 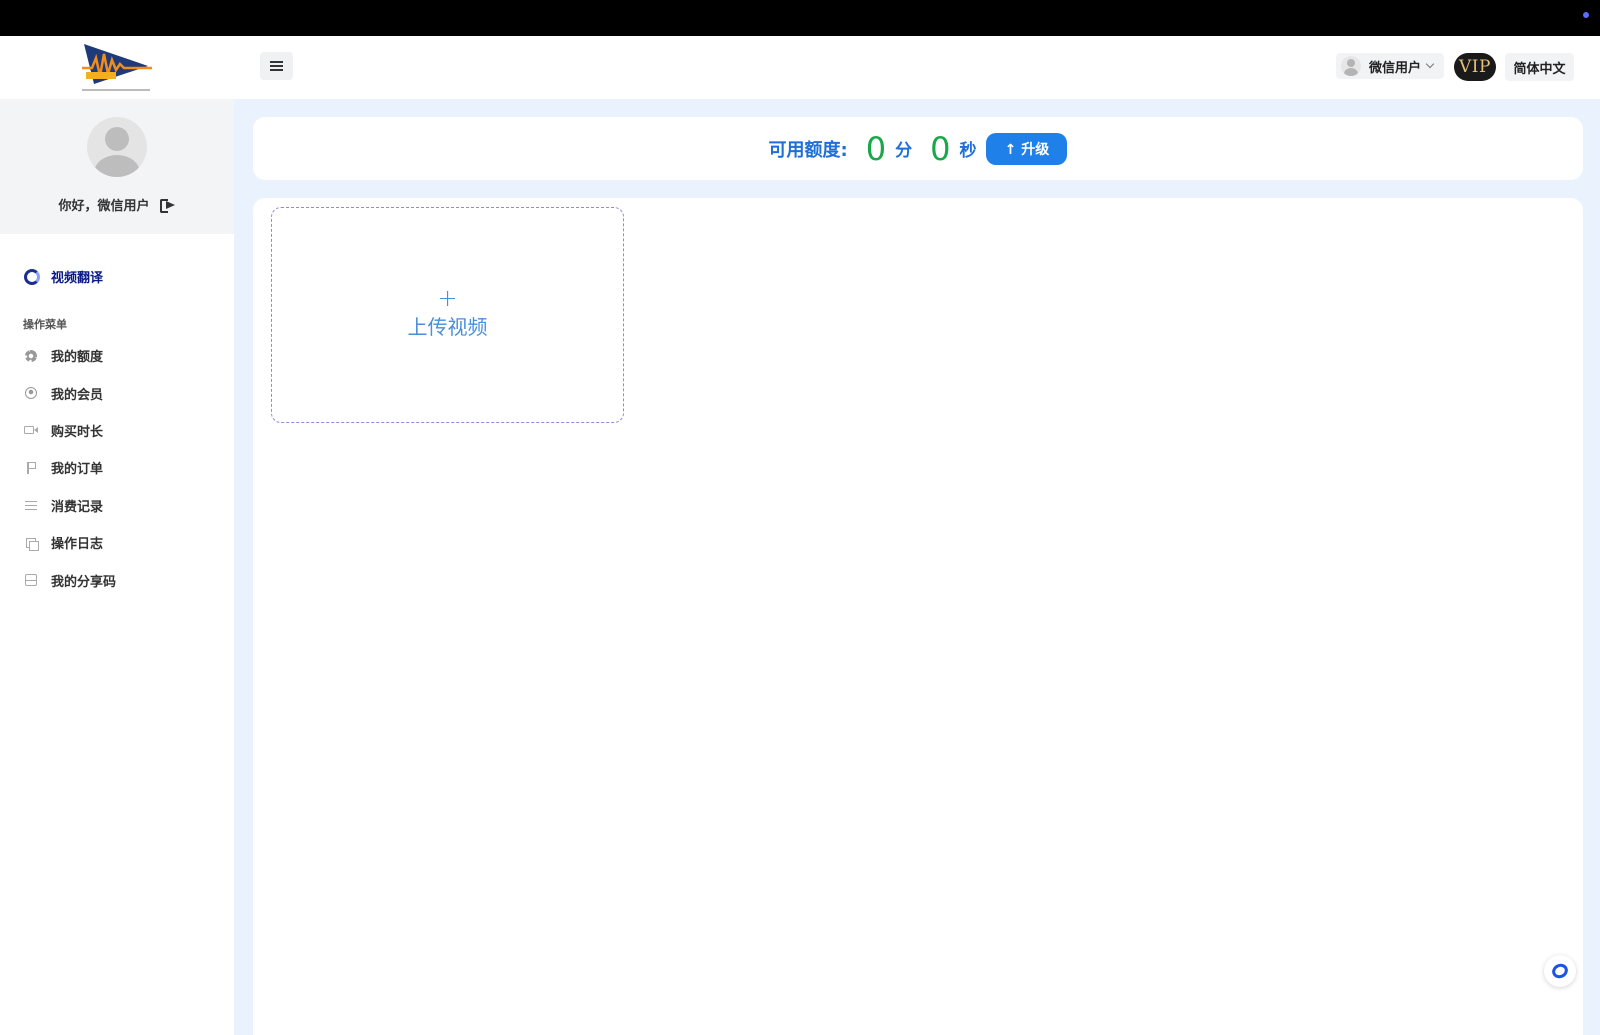 What do you see at coordinates (77, 545) in the screenshot?
I see `sidebar-item-label: 操作日志` at bounding box center [77, 545].